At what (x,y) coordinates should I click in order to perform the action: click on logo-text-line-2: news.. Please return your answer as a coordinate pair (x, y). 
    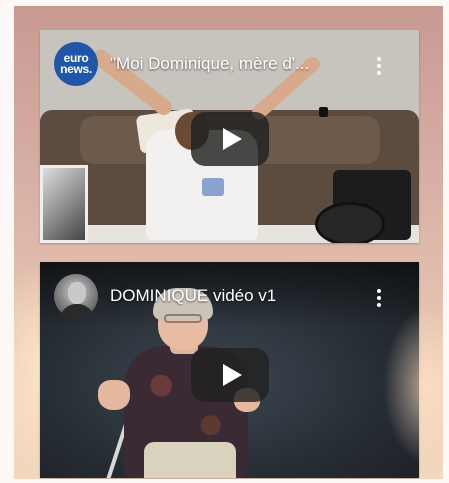
    Looking at the image, I should click on (76, 69).